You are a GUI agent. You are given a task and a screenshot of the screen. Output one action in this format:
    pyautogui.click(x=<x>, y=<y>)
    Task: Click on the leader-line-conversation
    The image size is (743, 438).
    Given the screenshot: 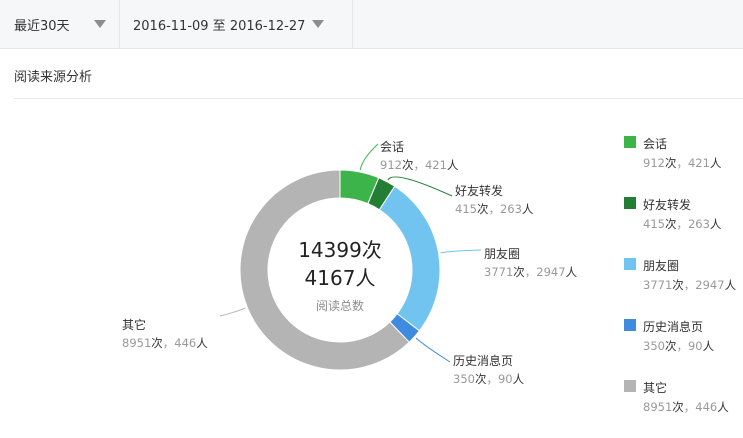 What is the action you would take?
    pyautogui.click(x=369, y=157)
    